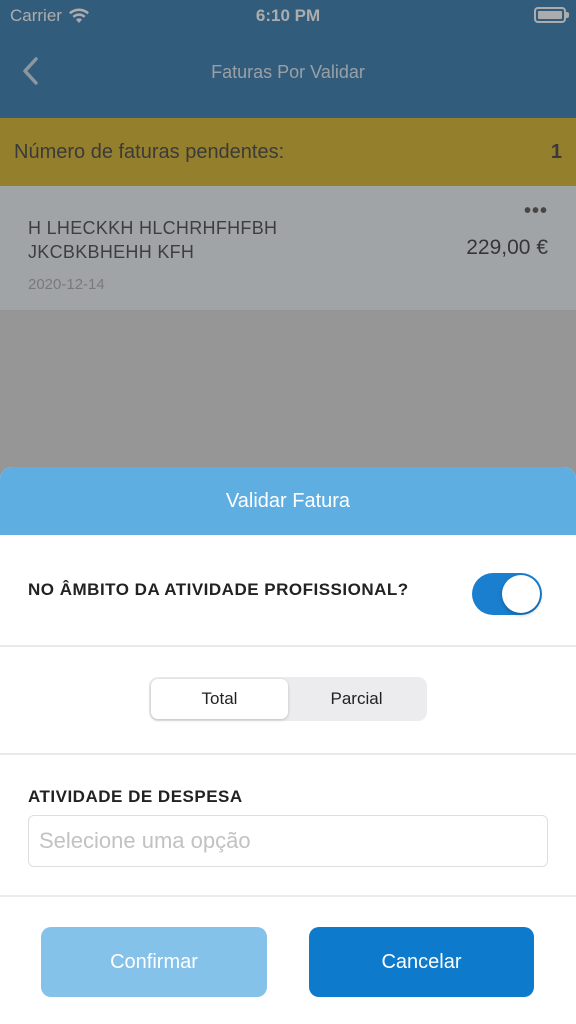 This screenshot has height=1024, width=576. What do you see at coordinates (288, 841) in the screenshot?
I see `expense-activity-select: Selecione uma opção` at bounding box center [288, 841].